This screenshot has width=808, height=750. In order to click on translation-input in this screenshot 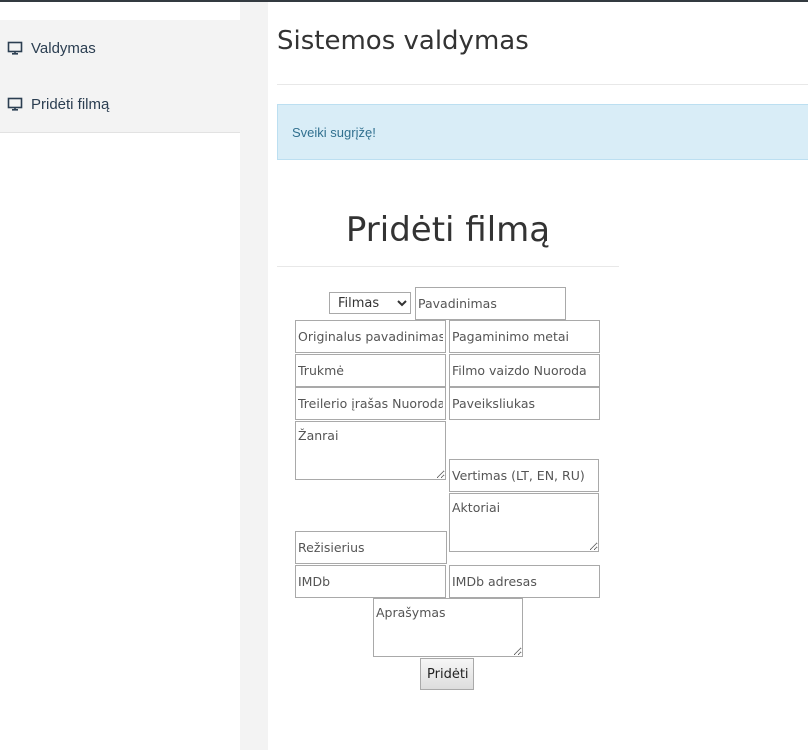, I will do `click(524, 475)`.